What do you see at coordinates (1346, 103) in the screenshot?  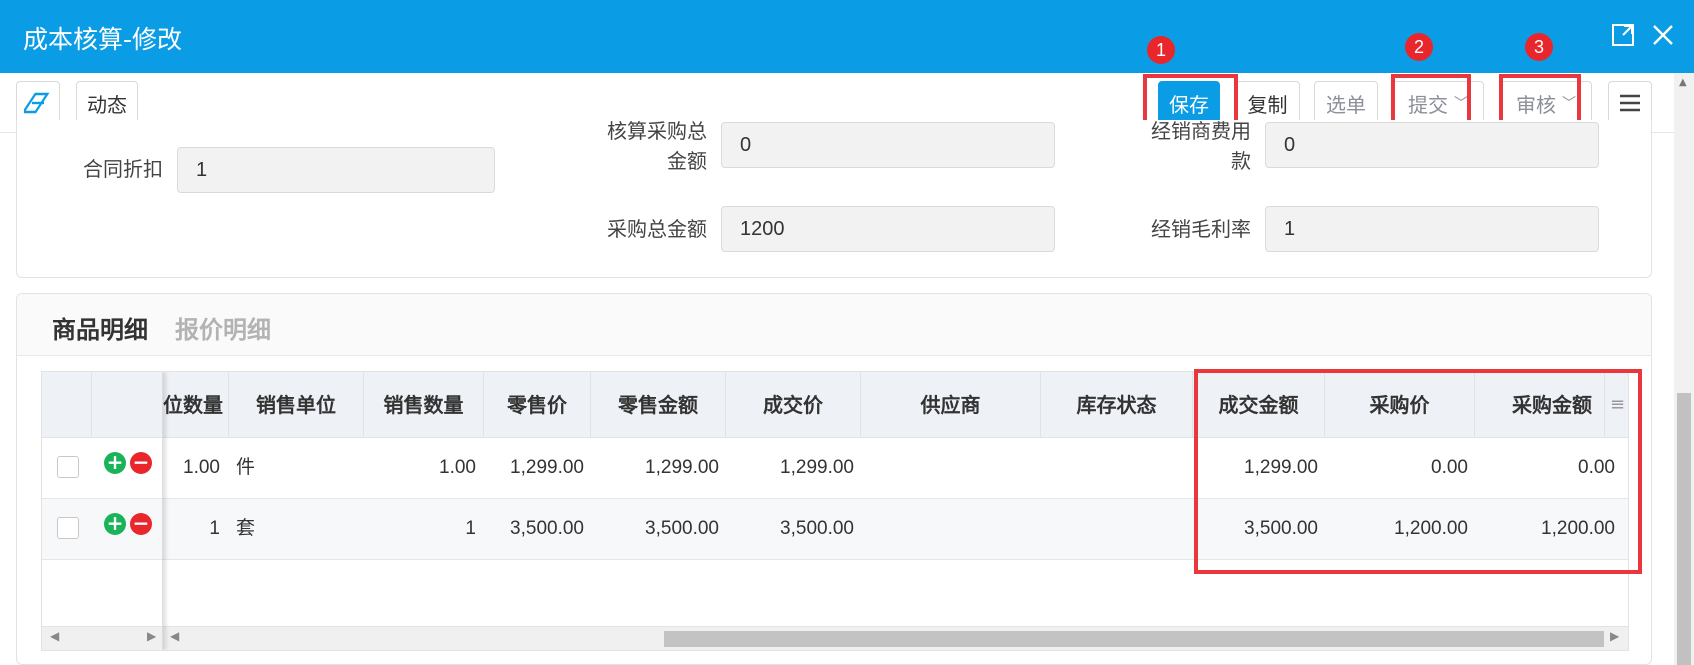 I see `select-button: 选单` at bounding box center [1346, 103].